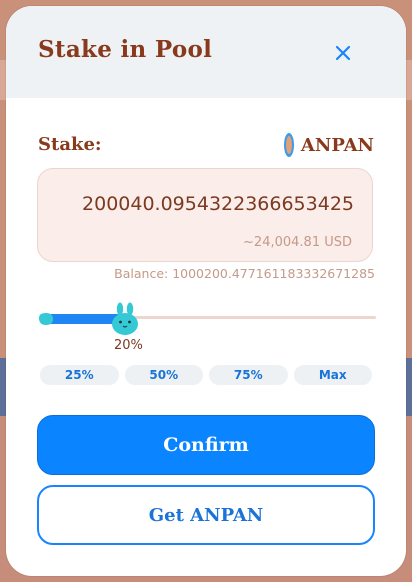 The height and width of the screenshot is (582, 412). Describe the element at coordinates (125, 318) in the screenshot. I see `bunny-mascot-icon` at that location.